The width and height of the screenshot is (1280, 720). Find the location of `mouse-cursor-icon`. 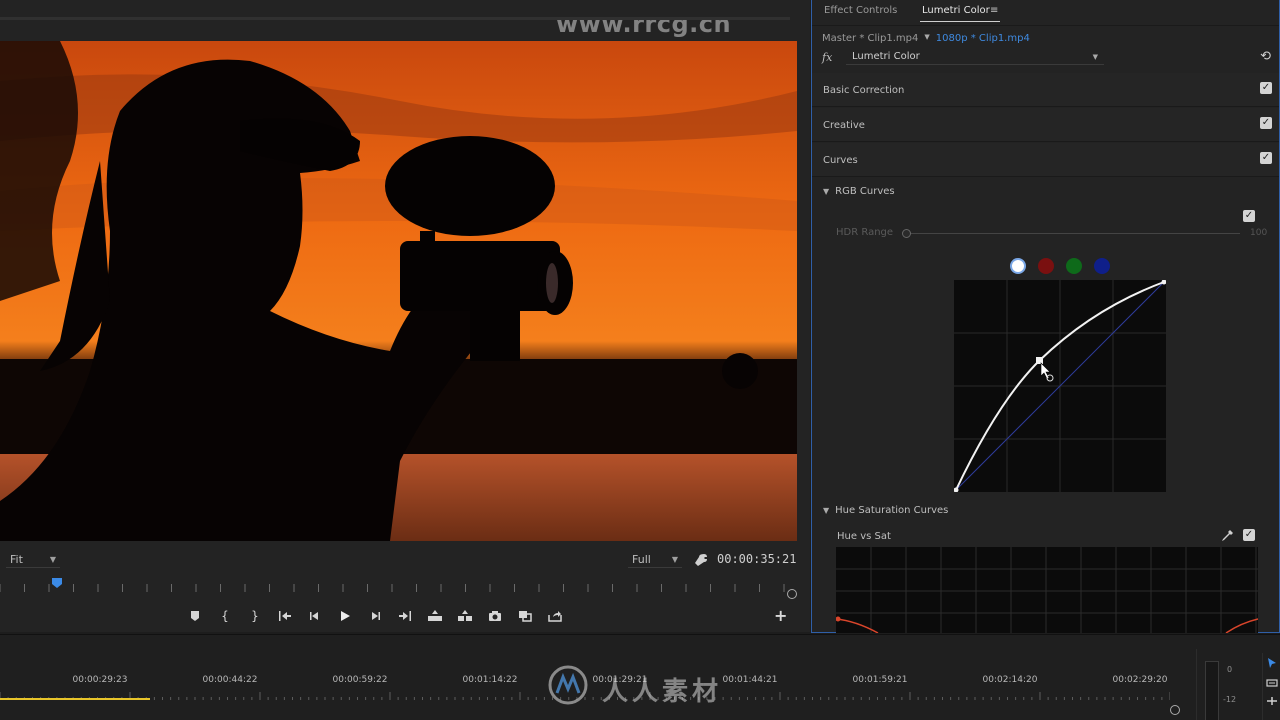

mouse-cursor-icon is located at coordinates (1047, 372).